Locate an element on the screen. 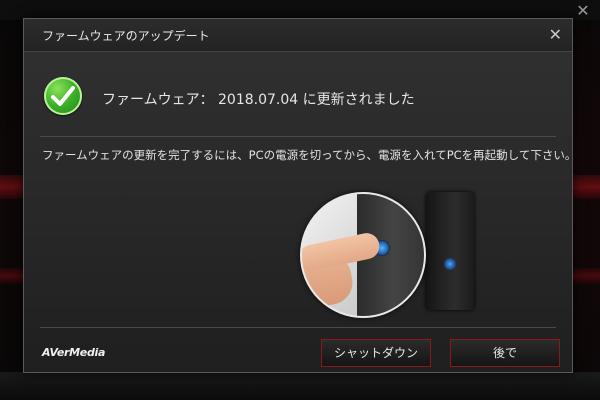 The image size is (600, 400). pc-tower-image is located at coordinates (450, 251).